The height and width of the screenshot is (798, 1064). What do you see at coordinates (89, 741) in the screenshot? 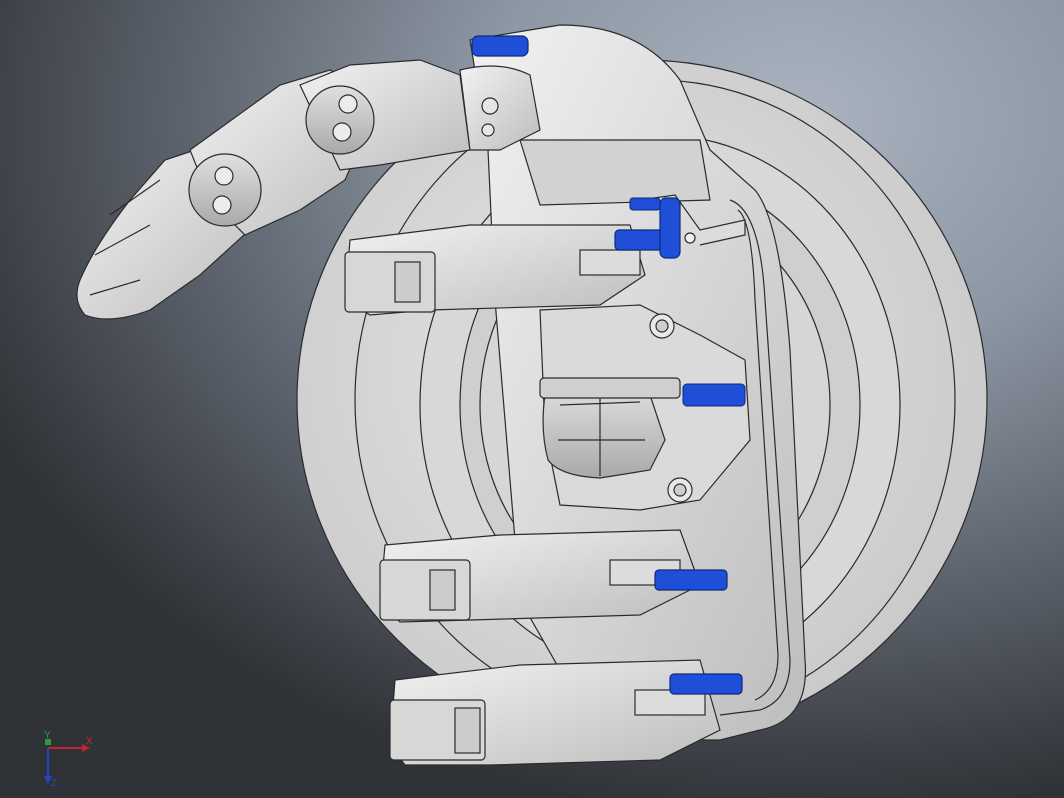
I see `x-axis-label: X` at bounding box center [89, 741].